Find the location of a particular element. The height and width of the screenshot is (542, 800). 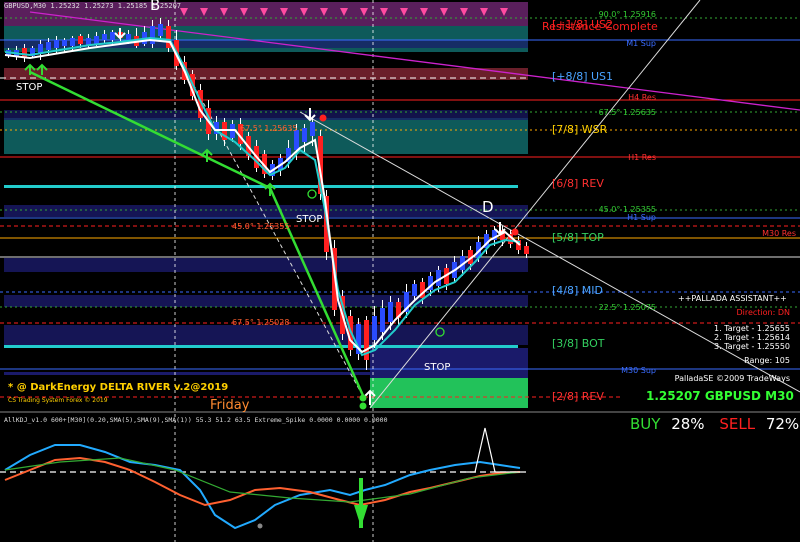

stop-label-3: STOP is located at coordinates (437, 367).